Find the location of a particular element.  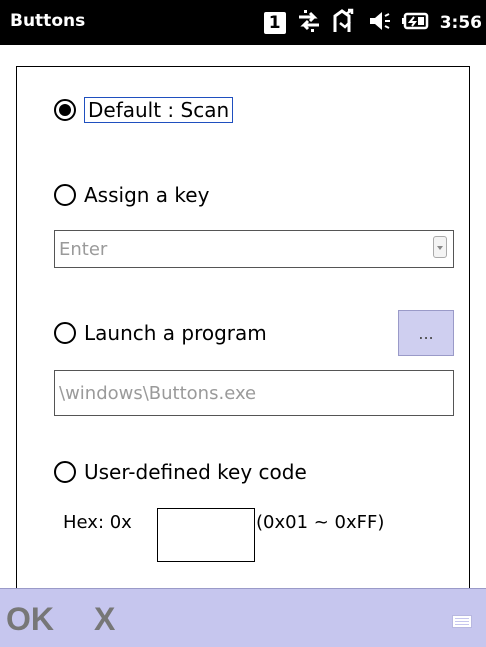

missed-call-icon is located at coordinates (345, 23).